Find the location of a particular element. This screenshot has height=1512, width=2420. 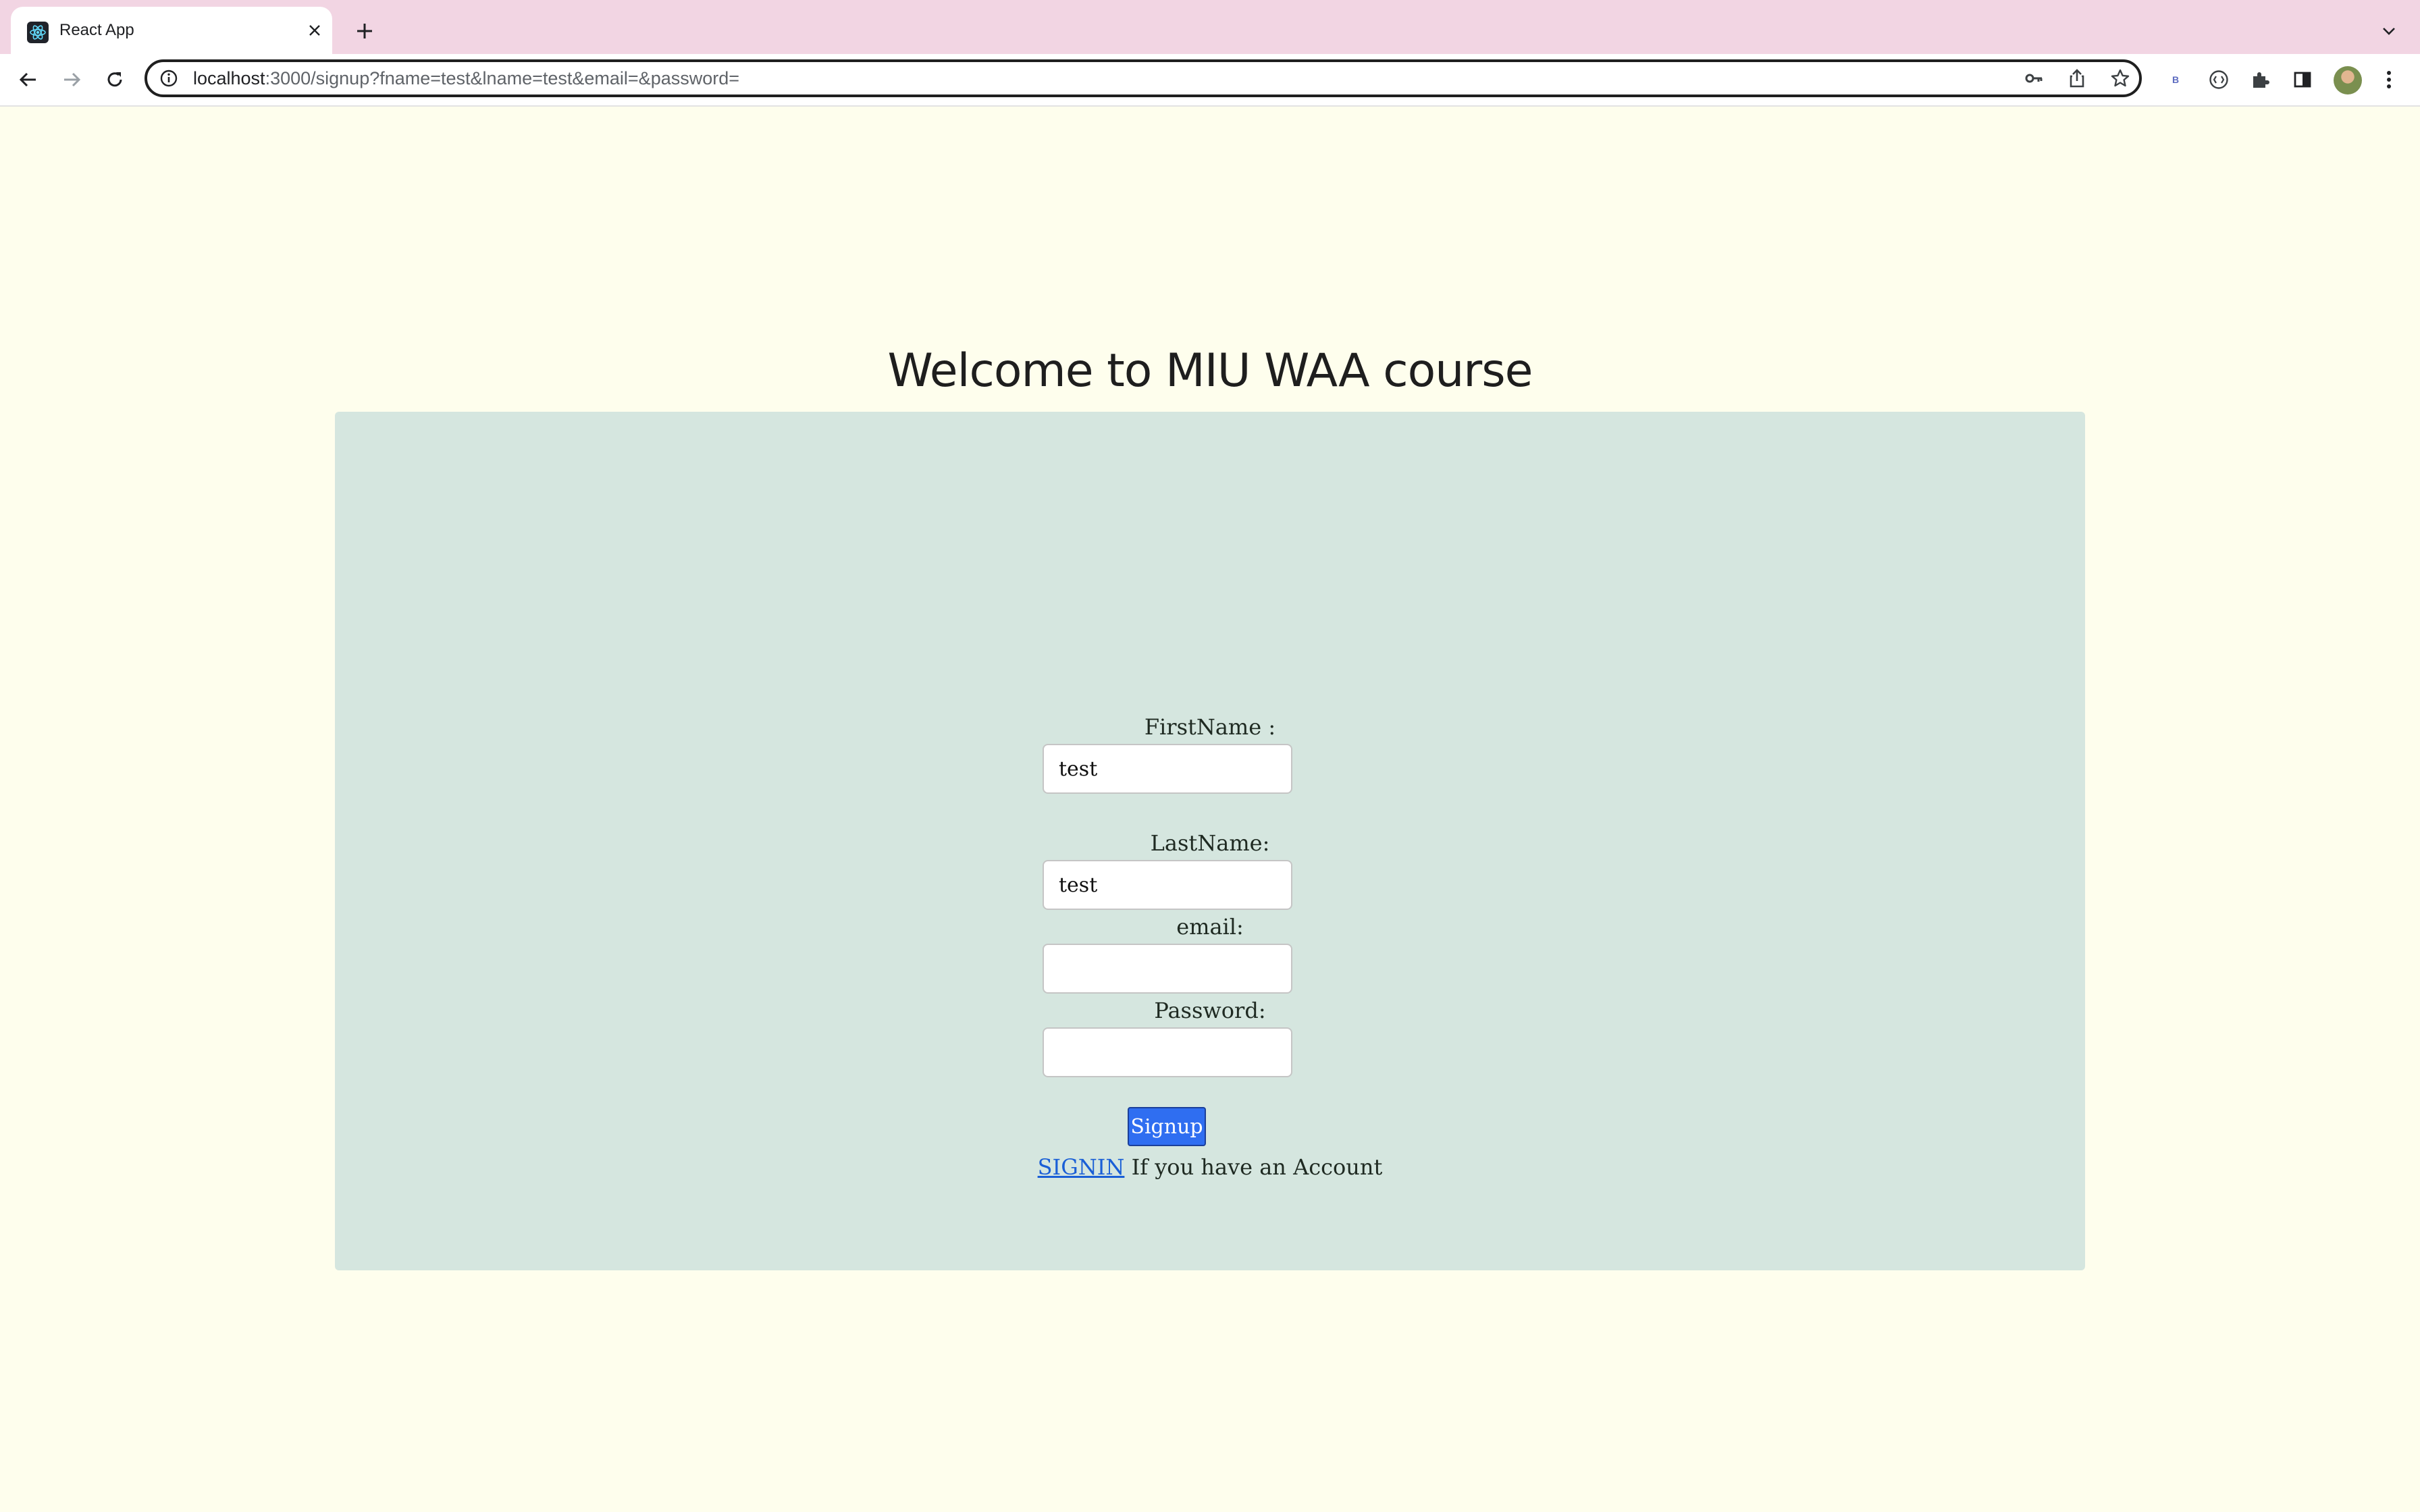

react-logo-icon is located at coordinates (38, 32).